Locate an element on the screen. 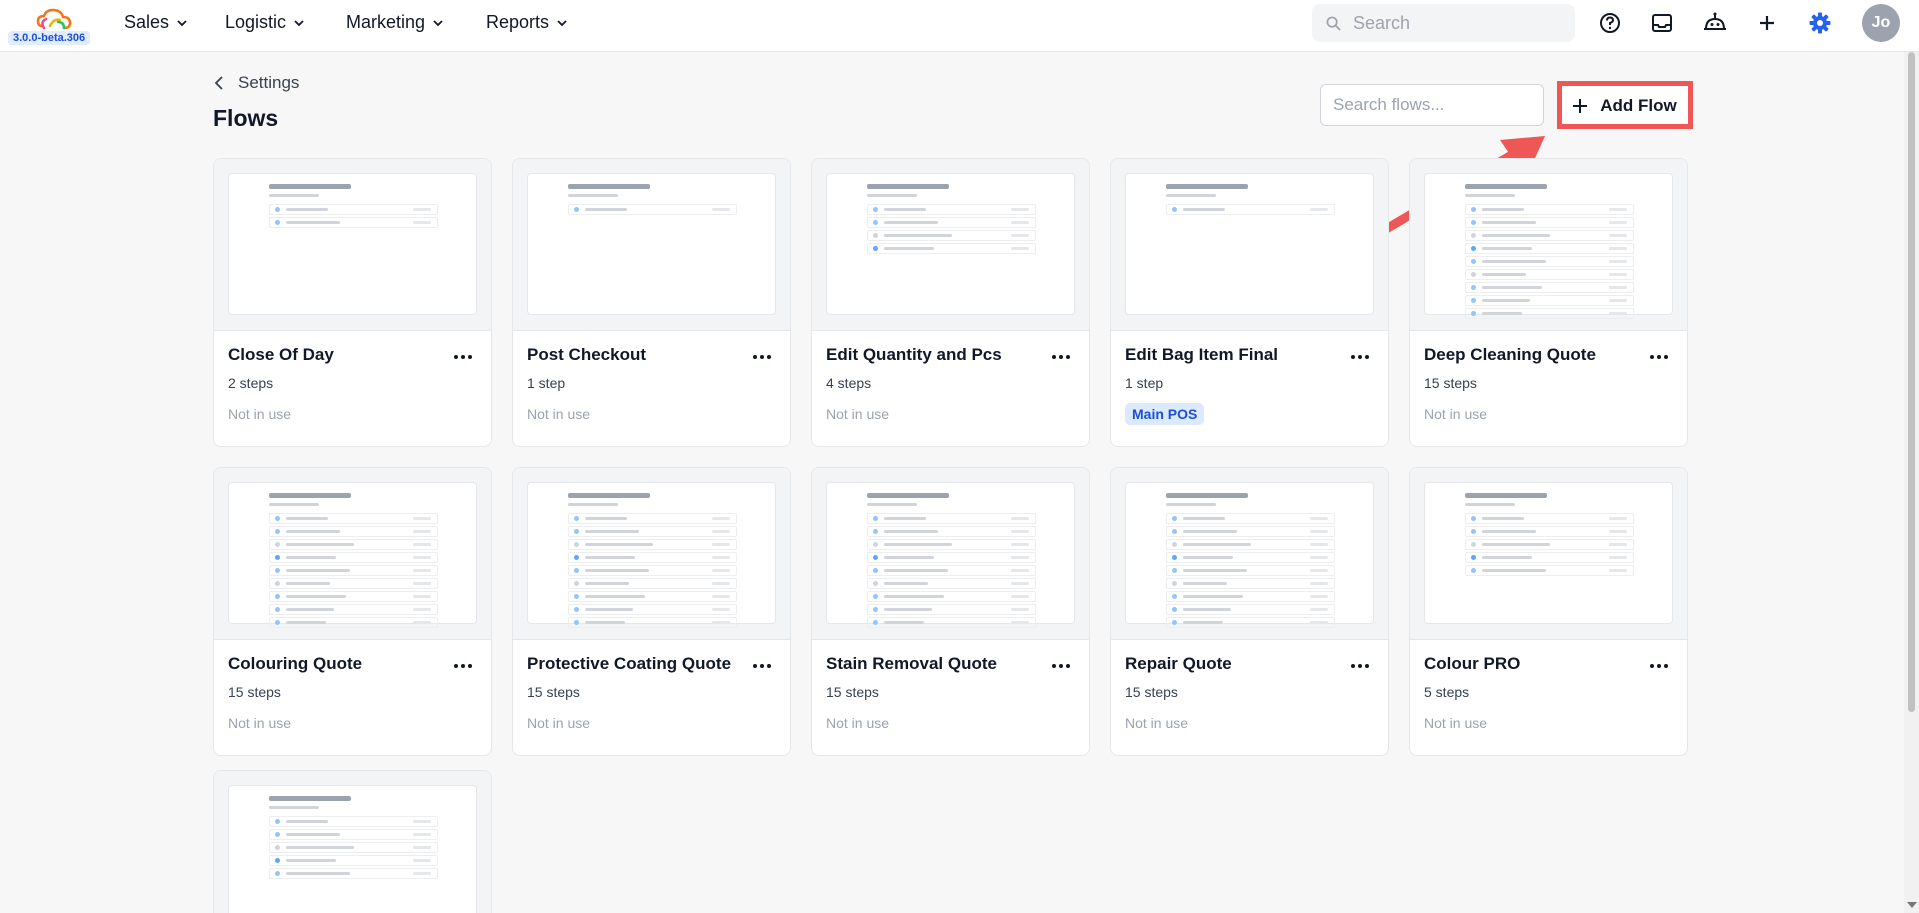 Image resolution: width=1919 pixels, height=913 pixels. page-scrollbar is located at coordinates (1911, 482).